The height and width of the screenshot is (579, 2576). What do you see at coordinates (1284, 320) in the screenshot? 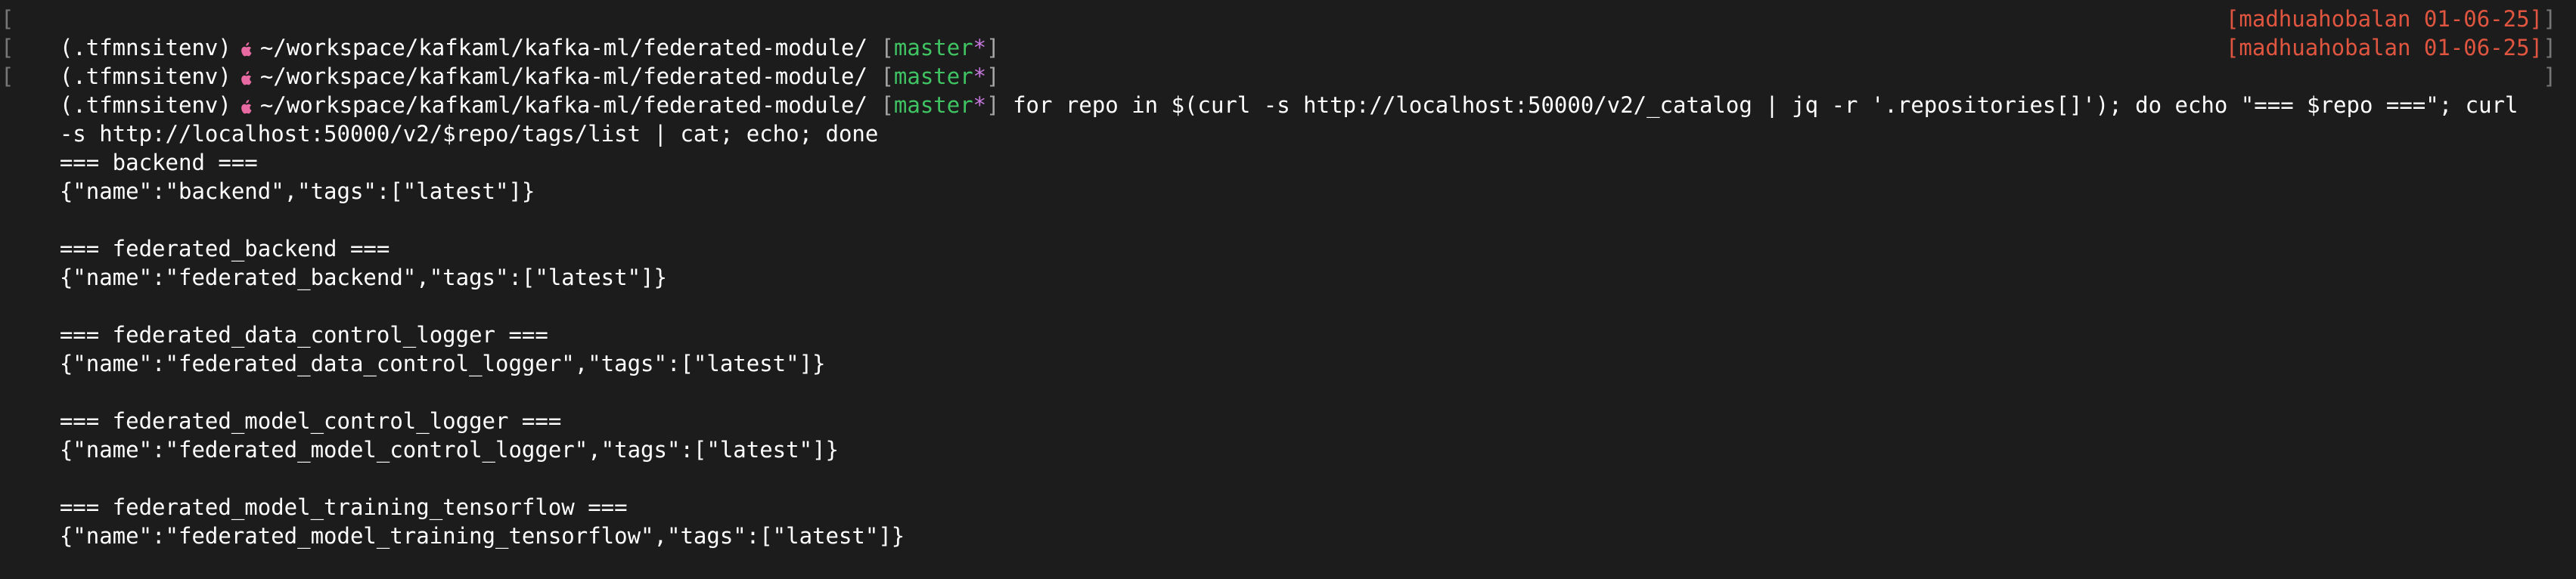
I see `output-header-line: === federated_data_control_logger ===` at bounding box center [1284, 320].